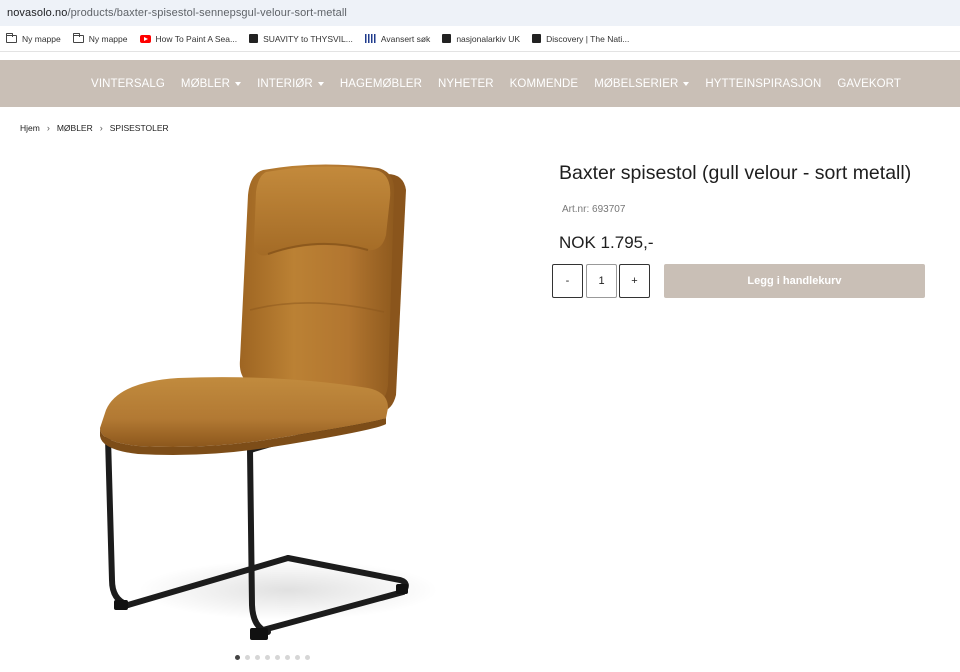 The image size is (960, 672). I want to click on quantity-input: 1, so click(601, 281).